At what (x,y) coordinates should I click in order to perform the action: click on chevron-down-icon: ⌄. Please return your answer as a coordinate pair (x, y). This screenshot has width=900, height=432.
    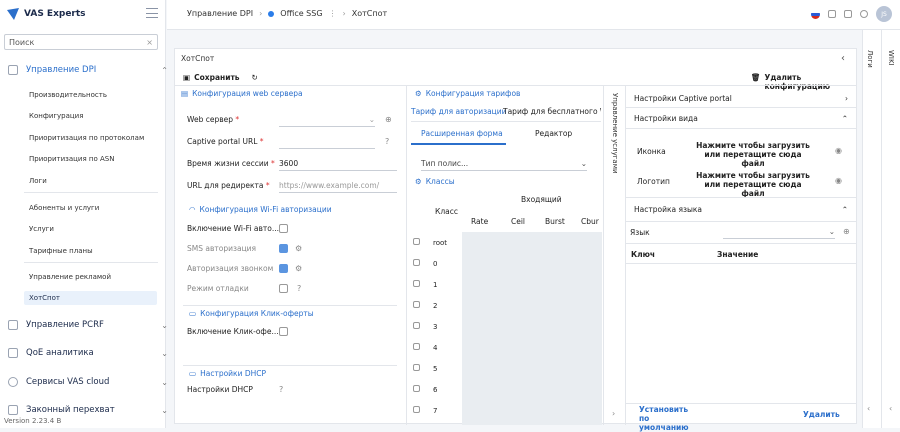
    Looking at the image, I should click on (164, 382).